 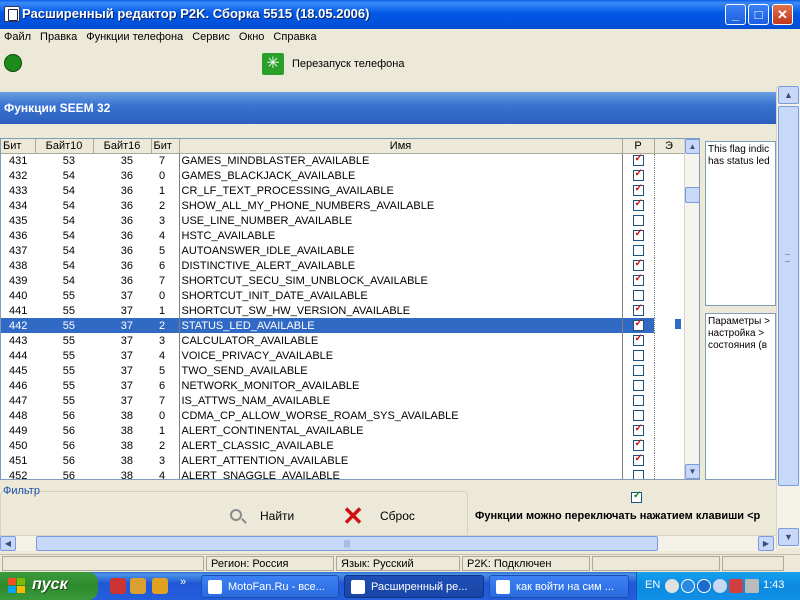 I want to click on header-byte16: Байт16, so click(x=122, y=146).